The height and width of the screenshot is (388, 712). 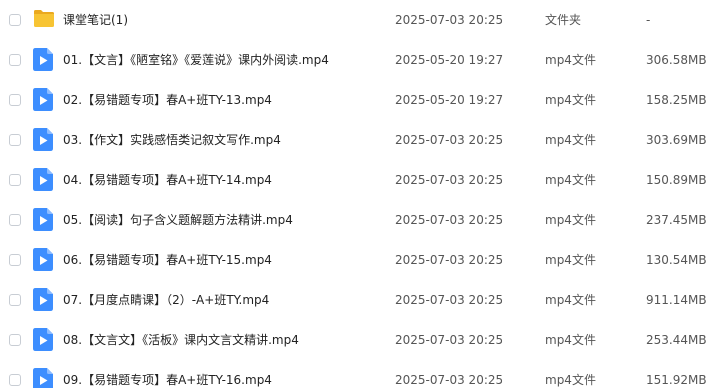 What do you see at coordinates (676, 100) in the screenshot?
I see `file-size: 158.25MB` at bounding box center [676, 100].